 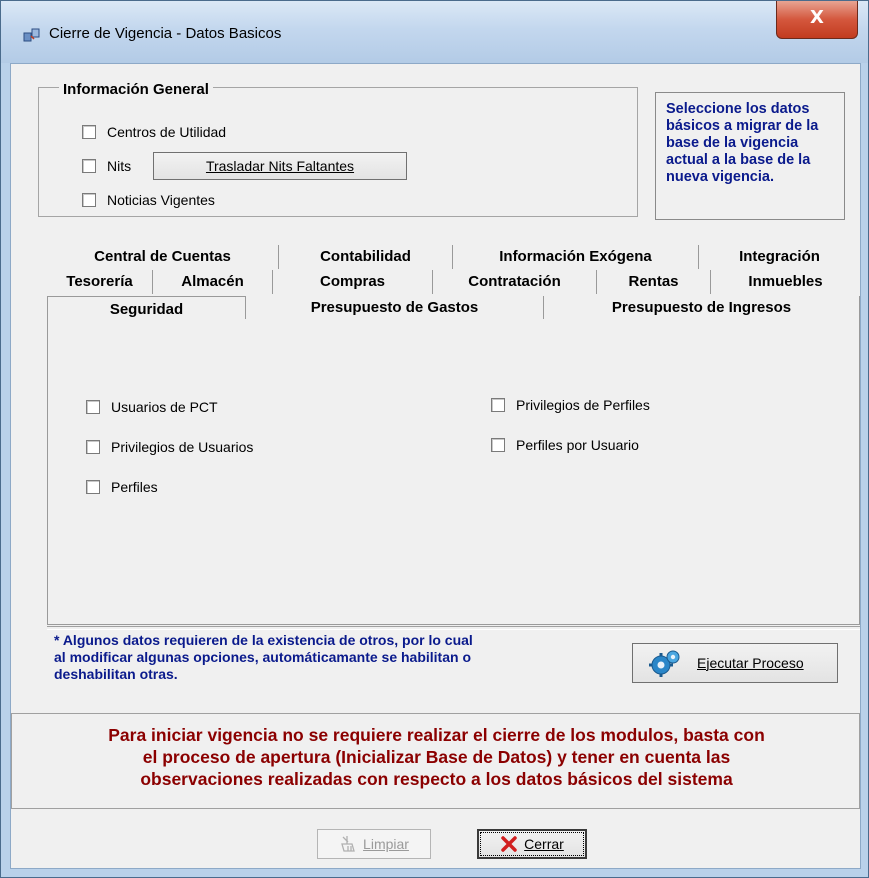 What do you see at coordinates (434, 32) in the screenshot?
I see `title-bar: Cierre de Vigencia - Datos Basicos X` at bounding box center [434, 32].